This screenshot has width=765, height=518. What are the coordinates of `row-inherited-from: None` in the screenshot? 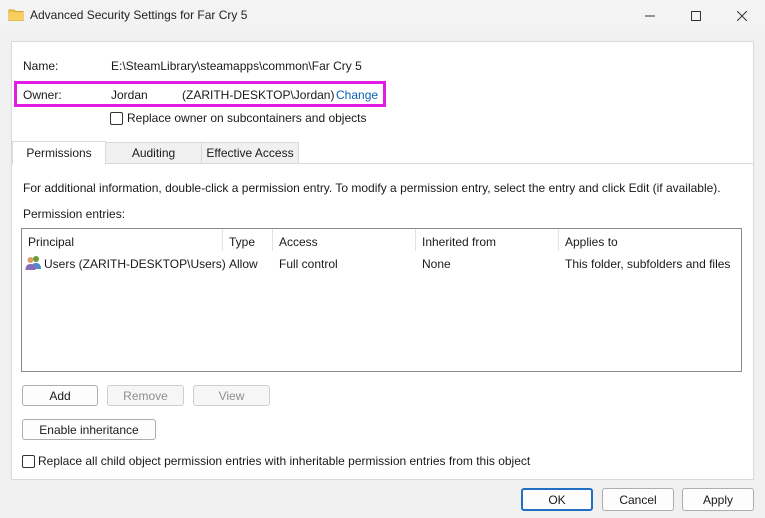 It's located at (436, 264).